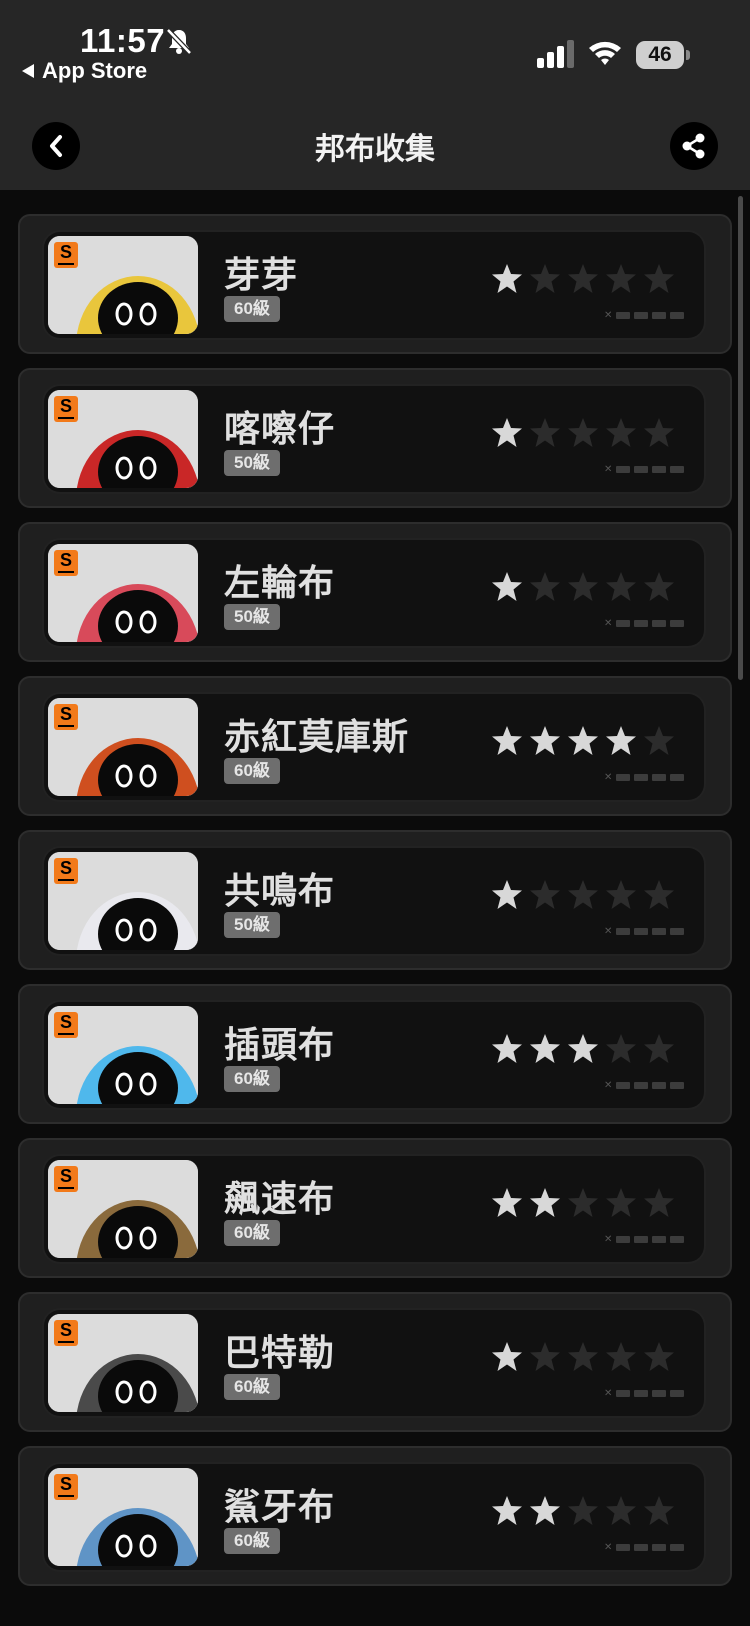 The image size is (750, 1626). Describe the element at coordinates (280, 1045) in the screenshot. I see `bangboo-name: 插頭布` at that location.